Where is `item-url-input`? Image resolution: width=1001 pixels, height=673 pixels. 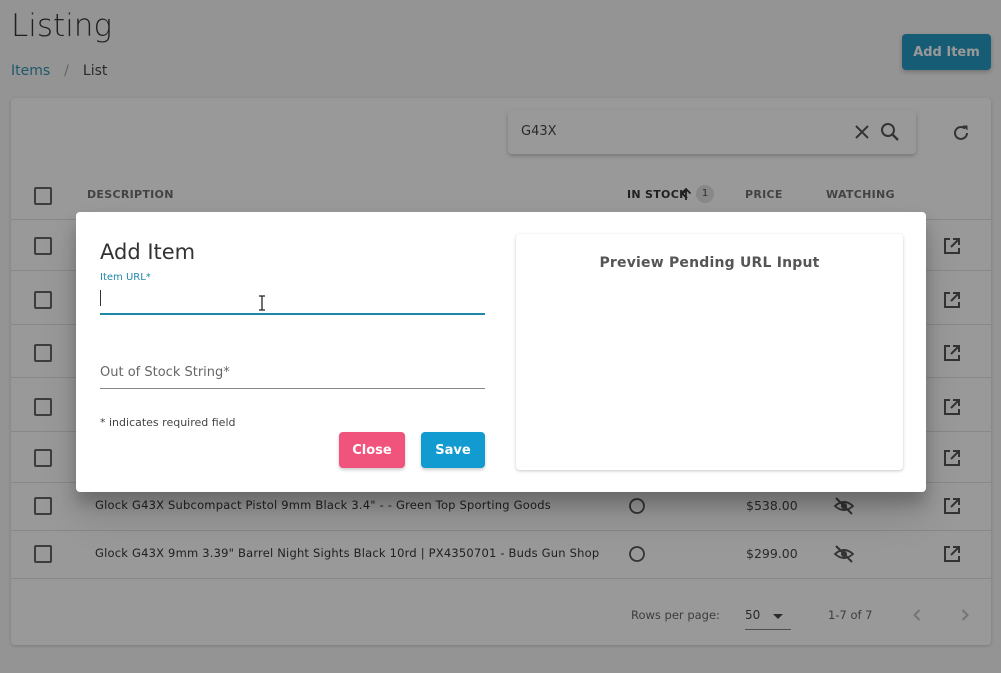 item-url-input is located at coordinates (292, 300).